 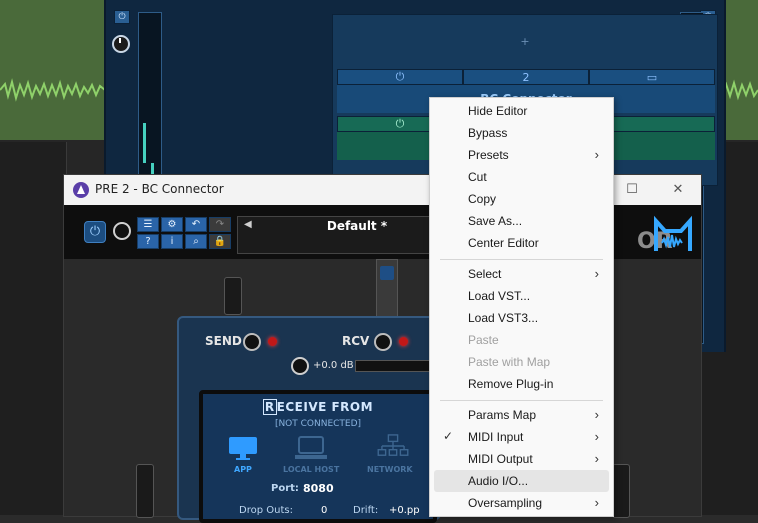 I want to click on info-icon: i, so click(x=172, y=241).